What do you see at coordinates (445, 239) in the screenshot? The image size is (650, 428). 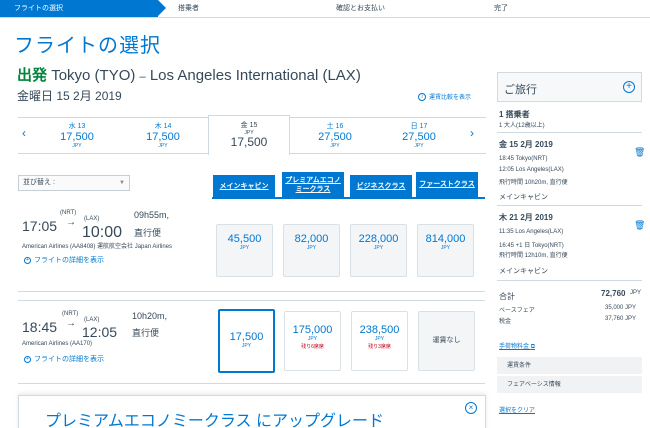 I see `fare-value: 814,000` at bounding box center [445, 239].